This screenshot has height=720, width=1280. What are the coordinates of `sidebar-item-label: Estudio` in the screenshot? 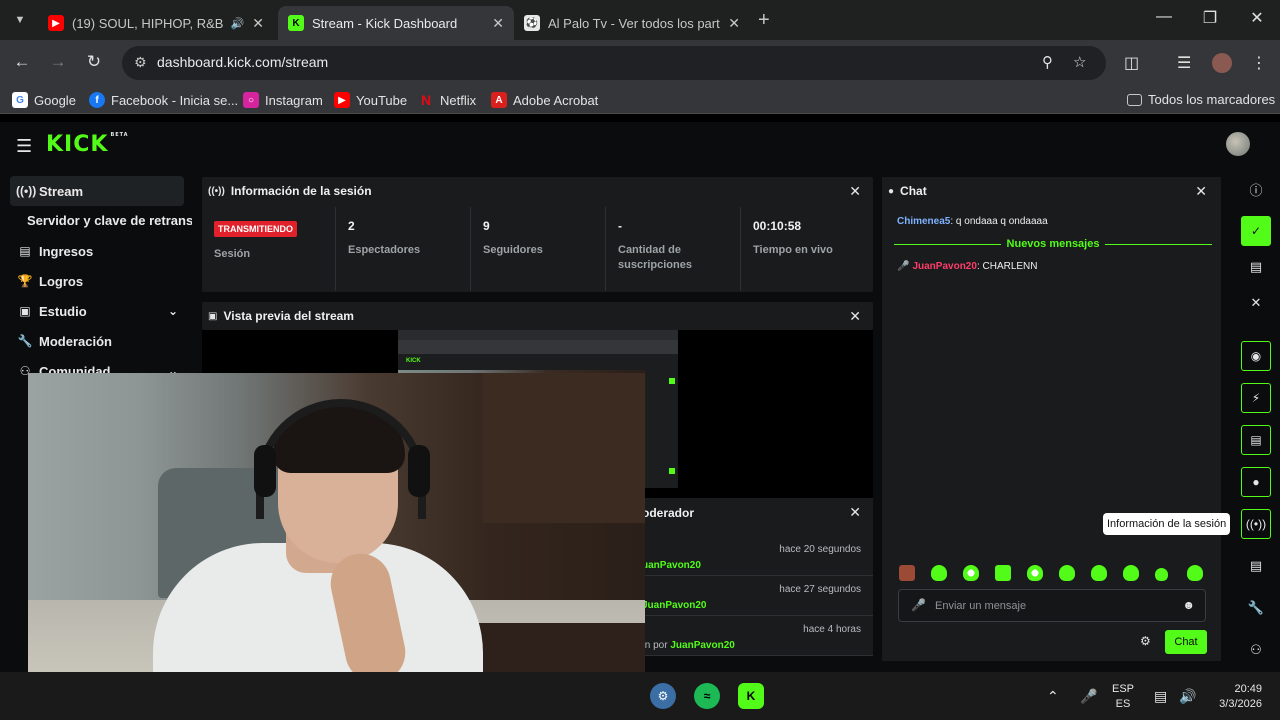 It's located at (63, 311).